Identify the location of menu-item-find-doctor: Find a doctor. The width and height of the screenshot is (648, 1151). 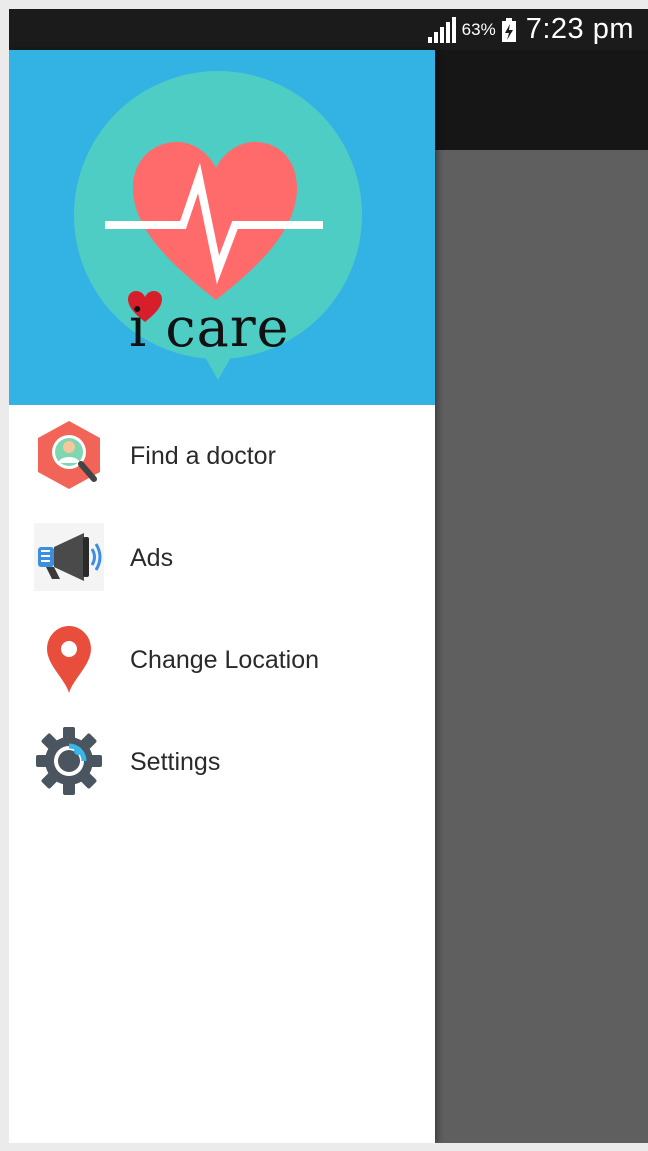
(222, 456).